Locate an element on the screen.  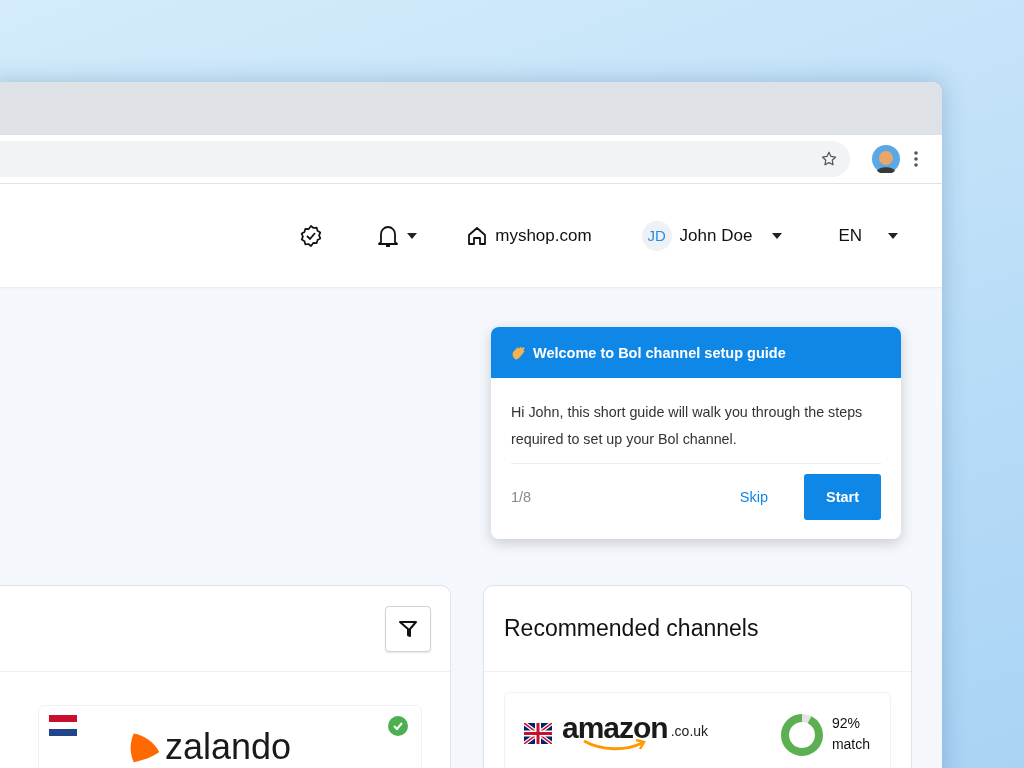
language-selector: EN is located at coordinates (868, 235).